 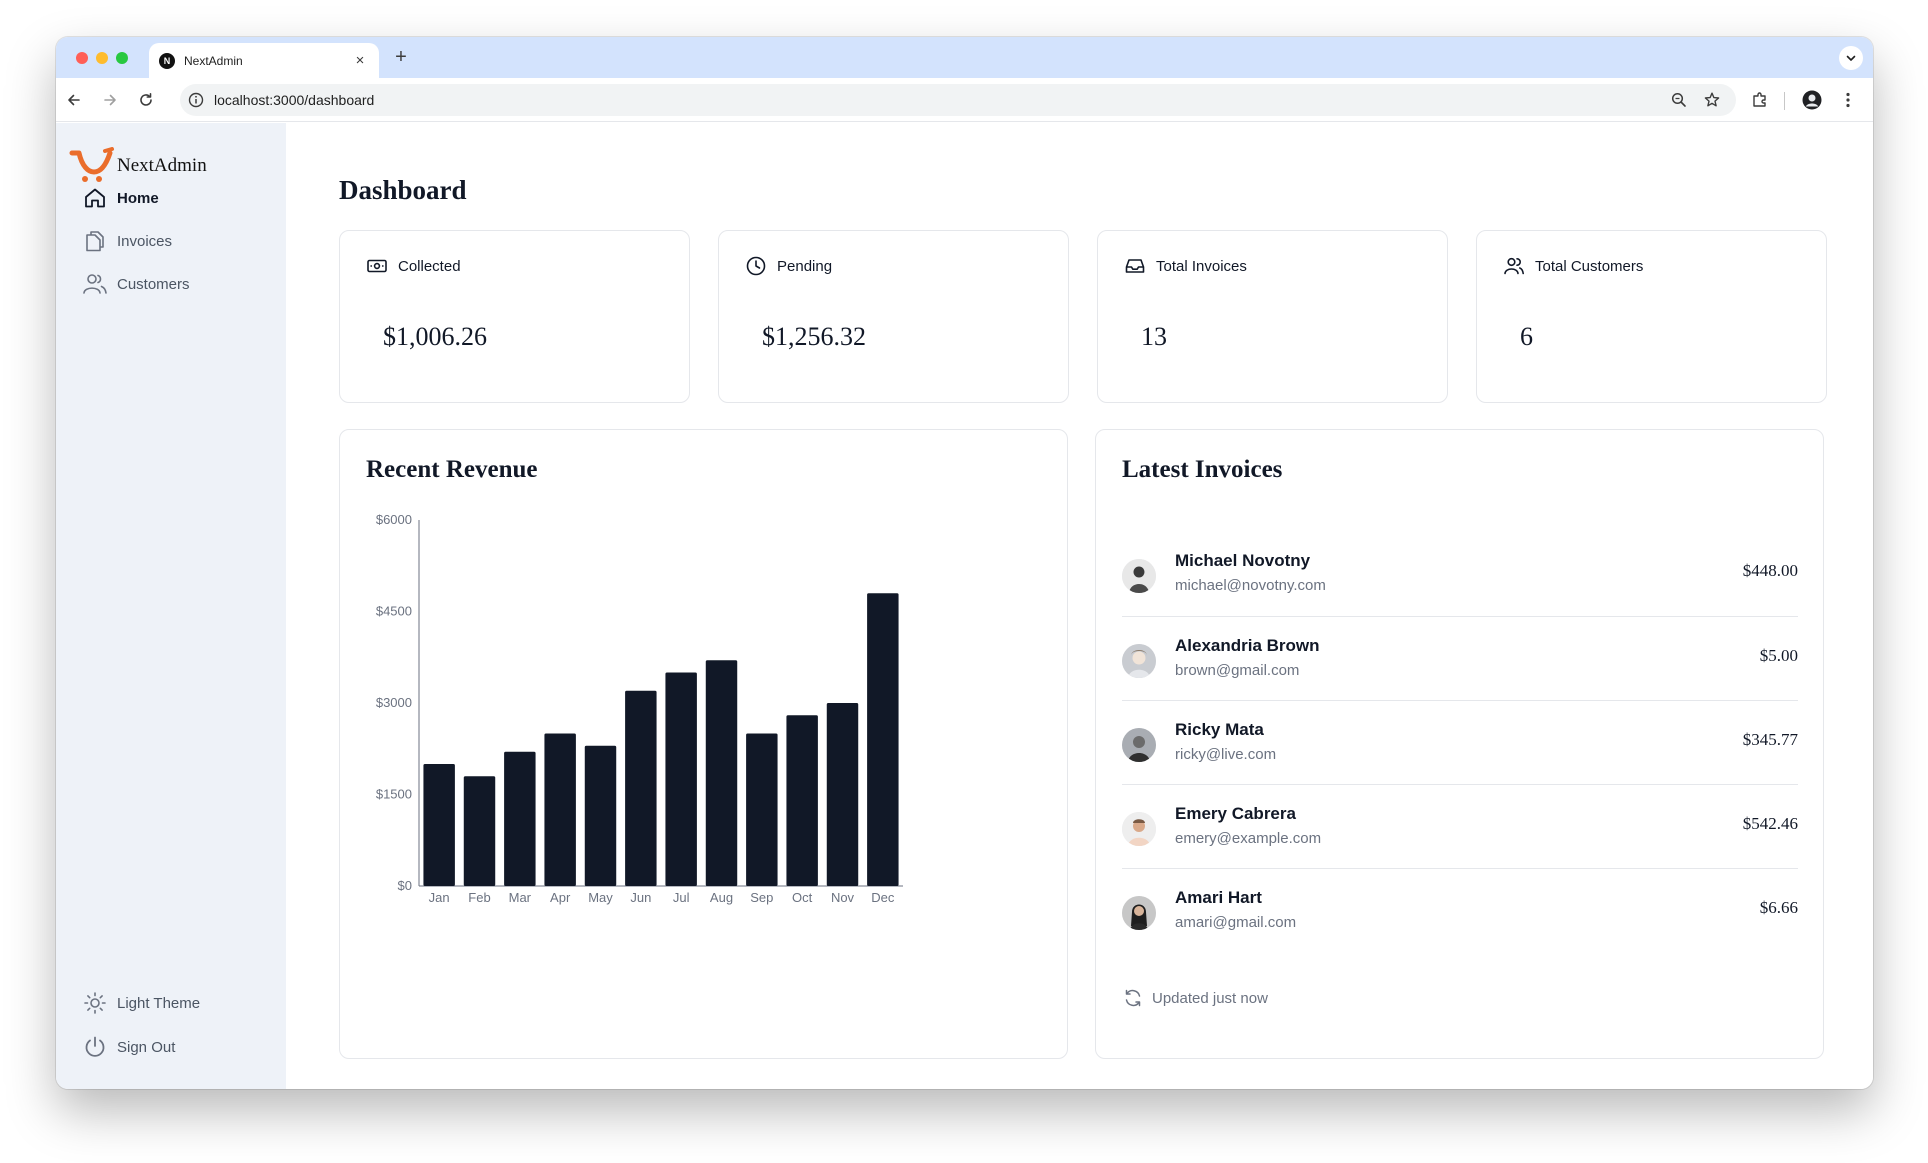 I want to click on theme-toggle-button: Light Theme, so click(x=141, y=1003).